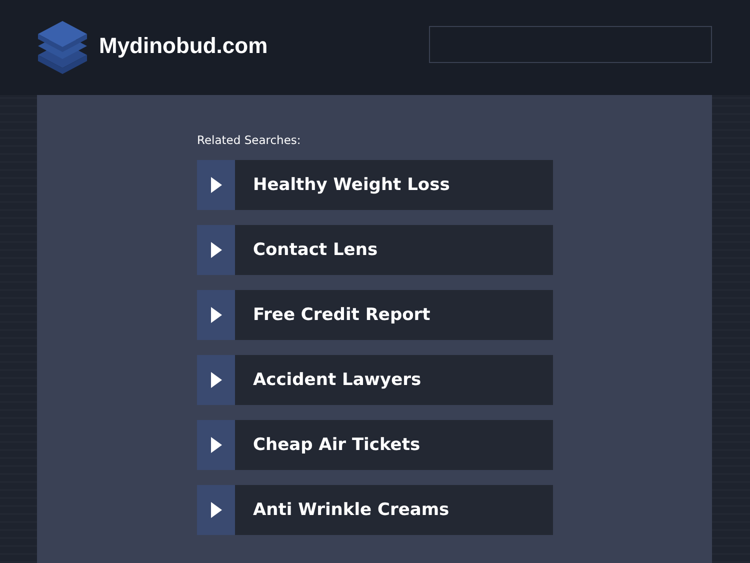  Describe the element at coordinates (570, 44) in the screenshot. I see `search-field` at that location.